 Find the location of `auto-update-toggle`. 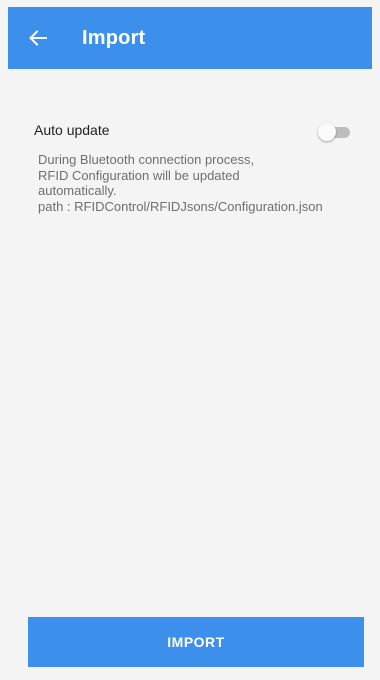

auto-update-toggle is located at coordinates (335, 132).